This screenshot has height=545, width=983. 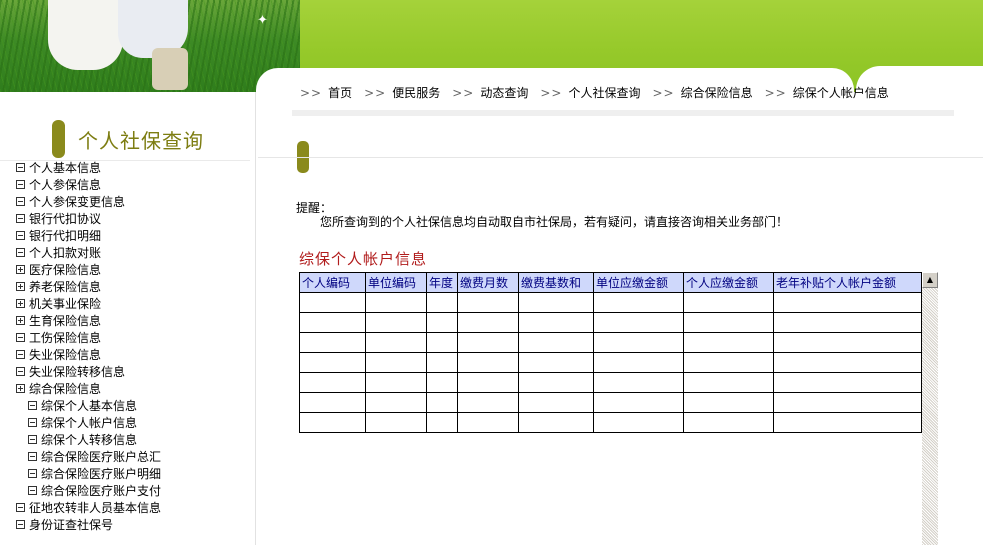 I want to click on banner-person-image, so click(x=85, y=35).